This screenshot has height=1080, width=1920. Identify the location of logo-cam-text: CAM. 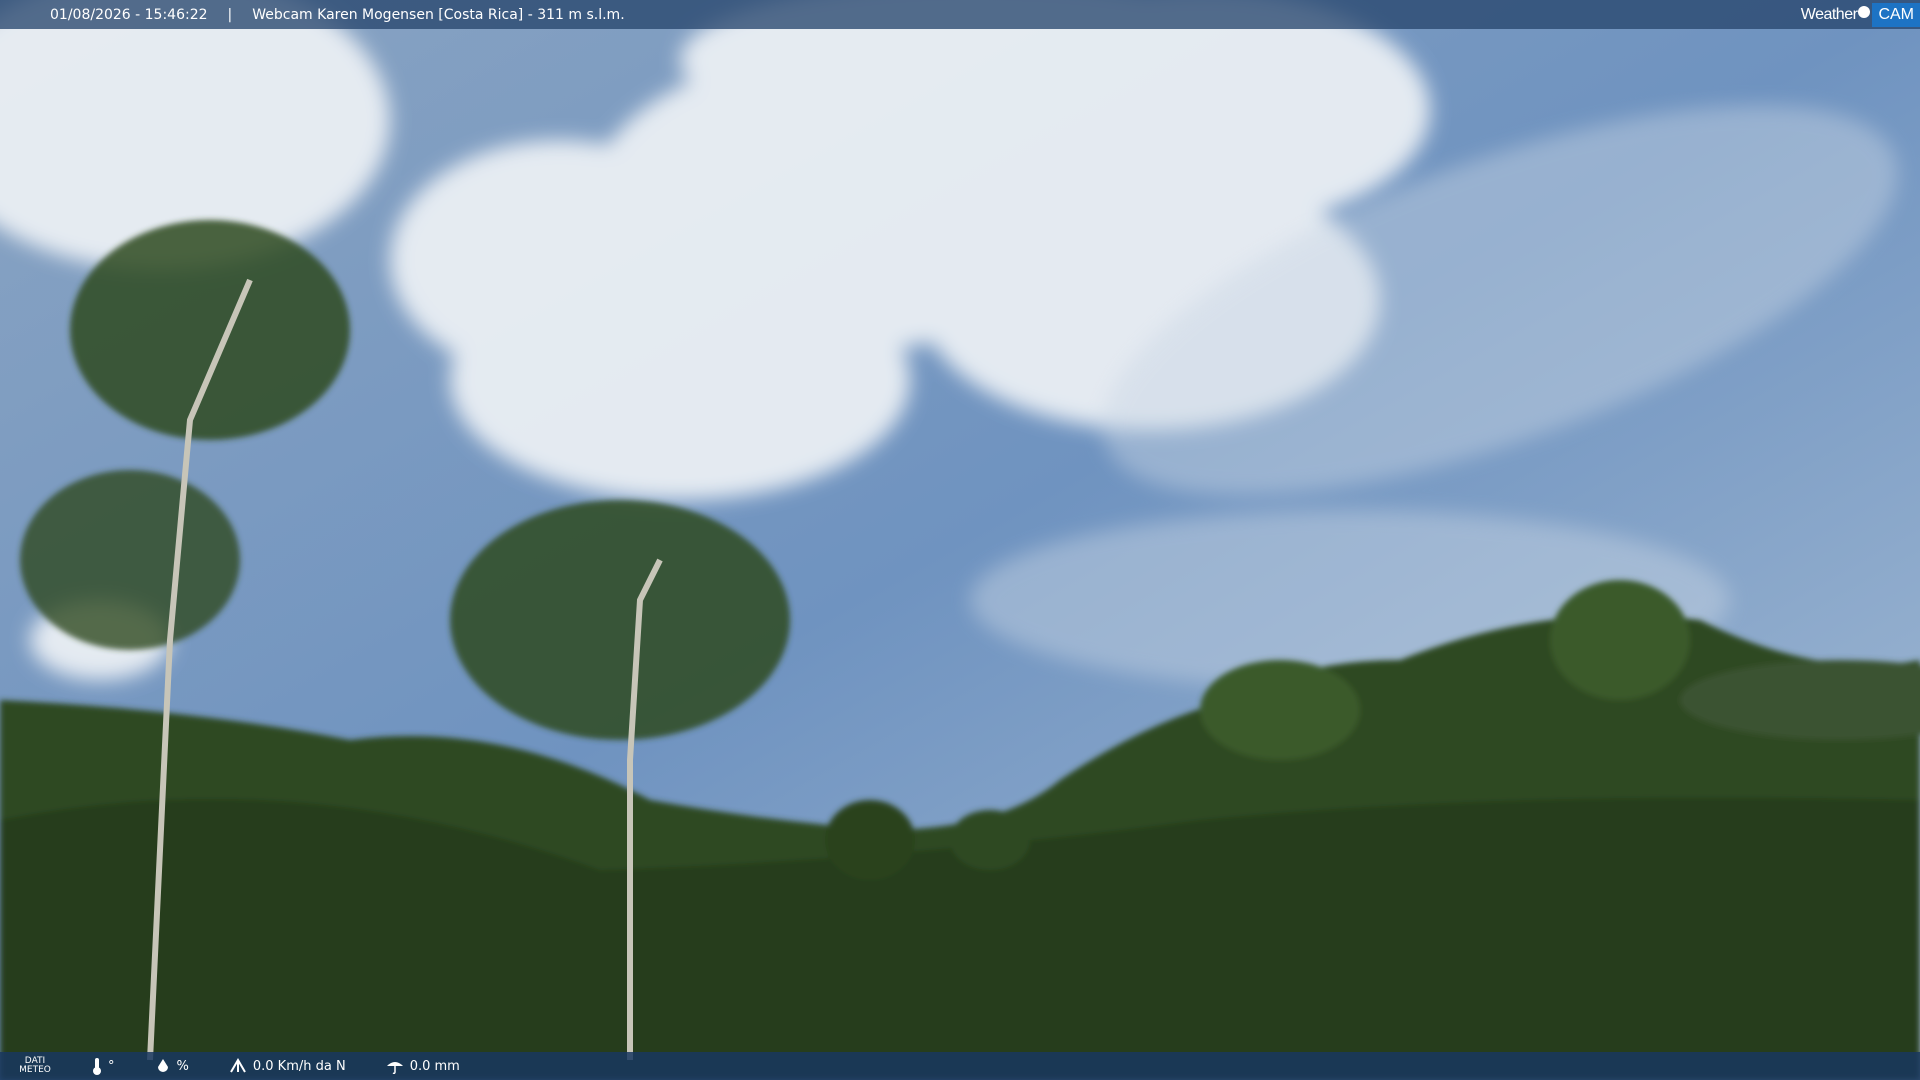
(1896, 14).